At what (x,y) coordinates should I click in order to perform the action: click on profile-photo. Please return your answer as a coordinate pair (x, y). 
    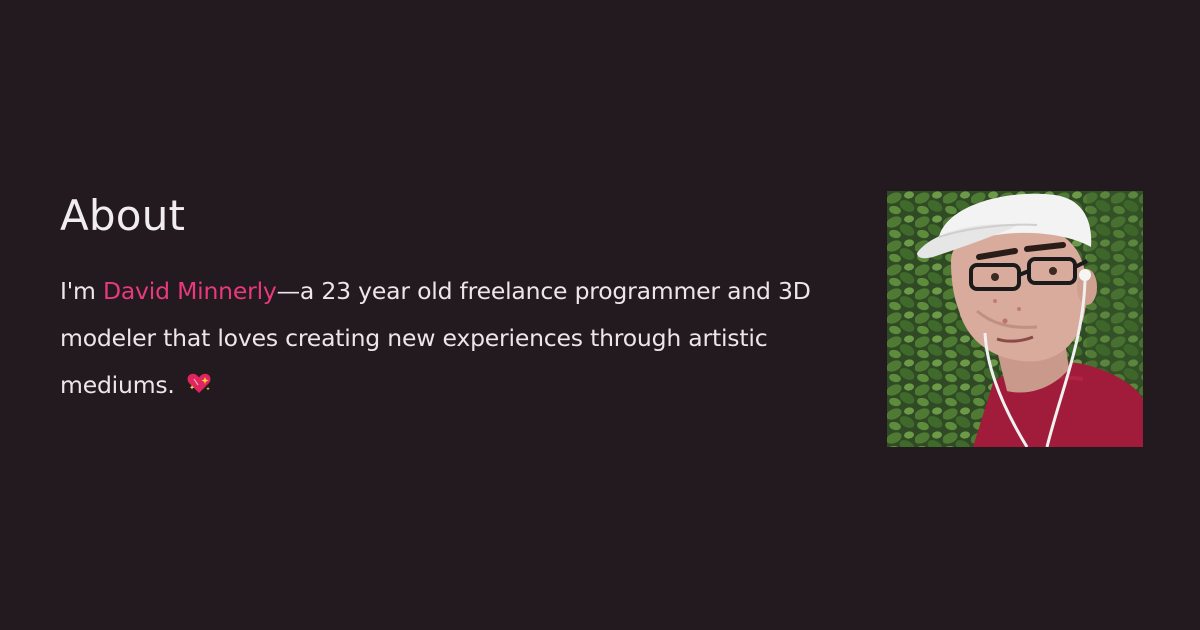
    Looking at the image, I should click on (1015, 319).